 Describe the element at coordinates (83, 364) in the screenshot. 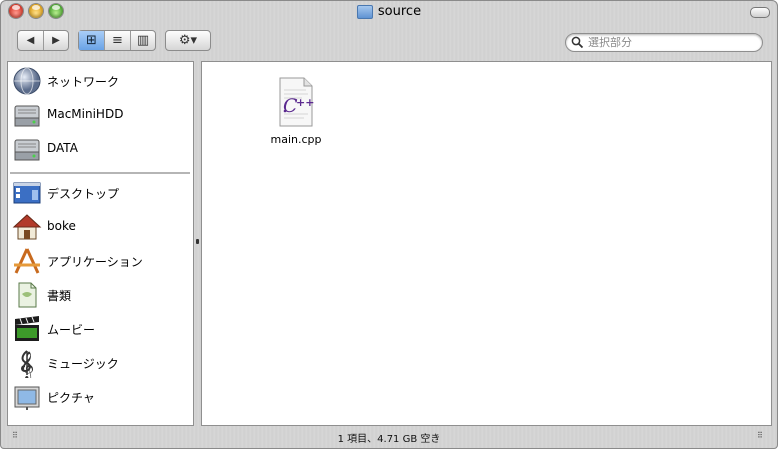

I see `sidebar-item-label: ミュージック` at that location.